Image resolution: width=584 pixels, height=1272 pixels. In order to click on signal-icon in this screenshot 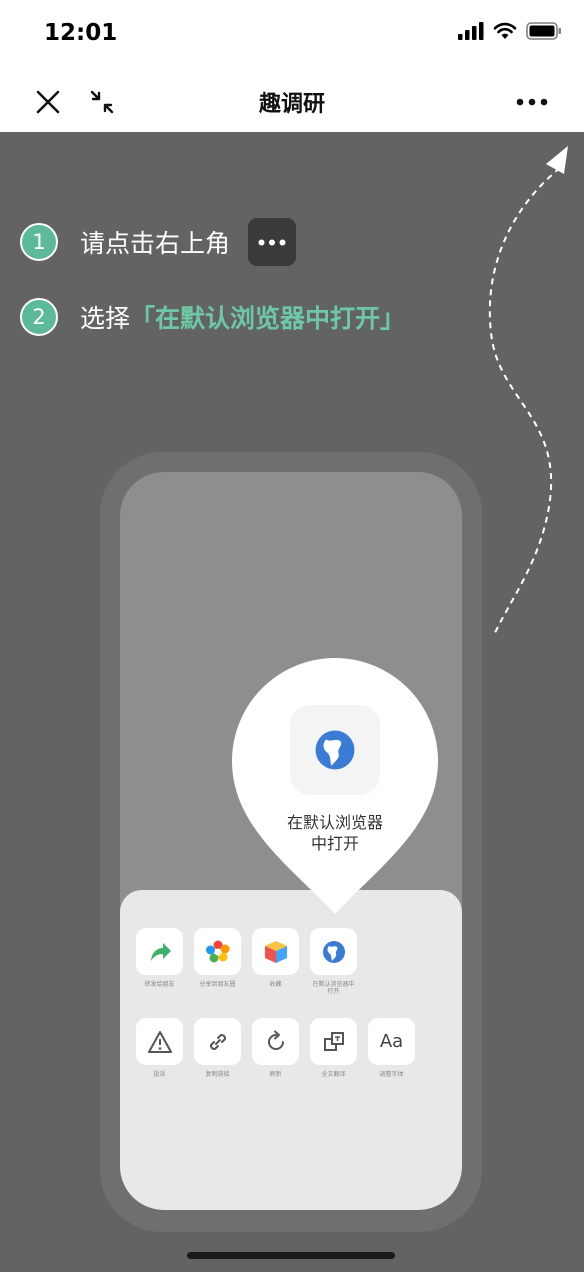, I will do `click(471, 31)`.